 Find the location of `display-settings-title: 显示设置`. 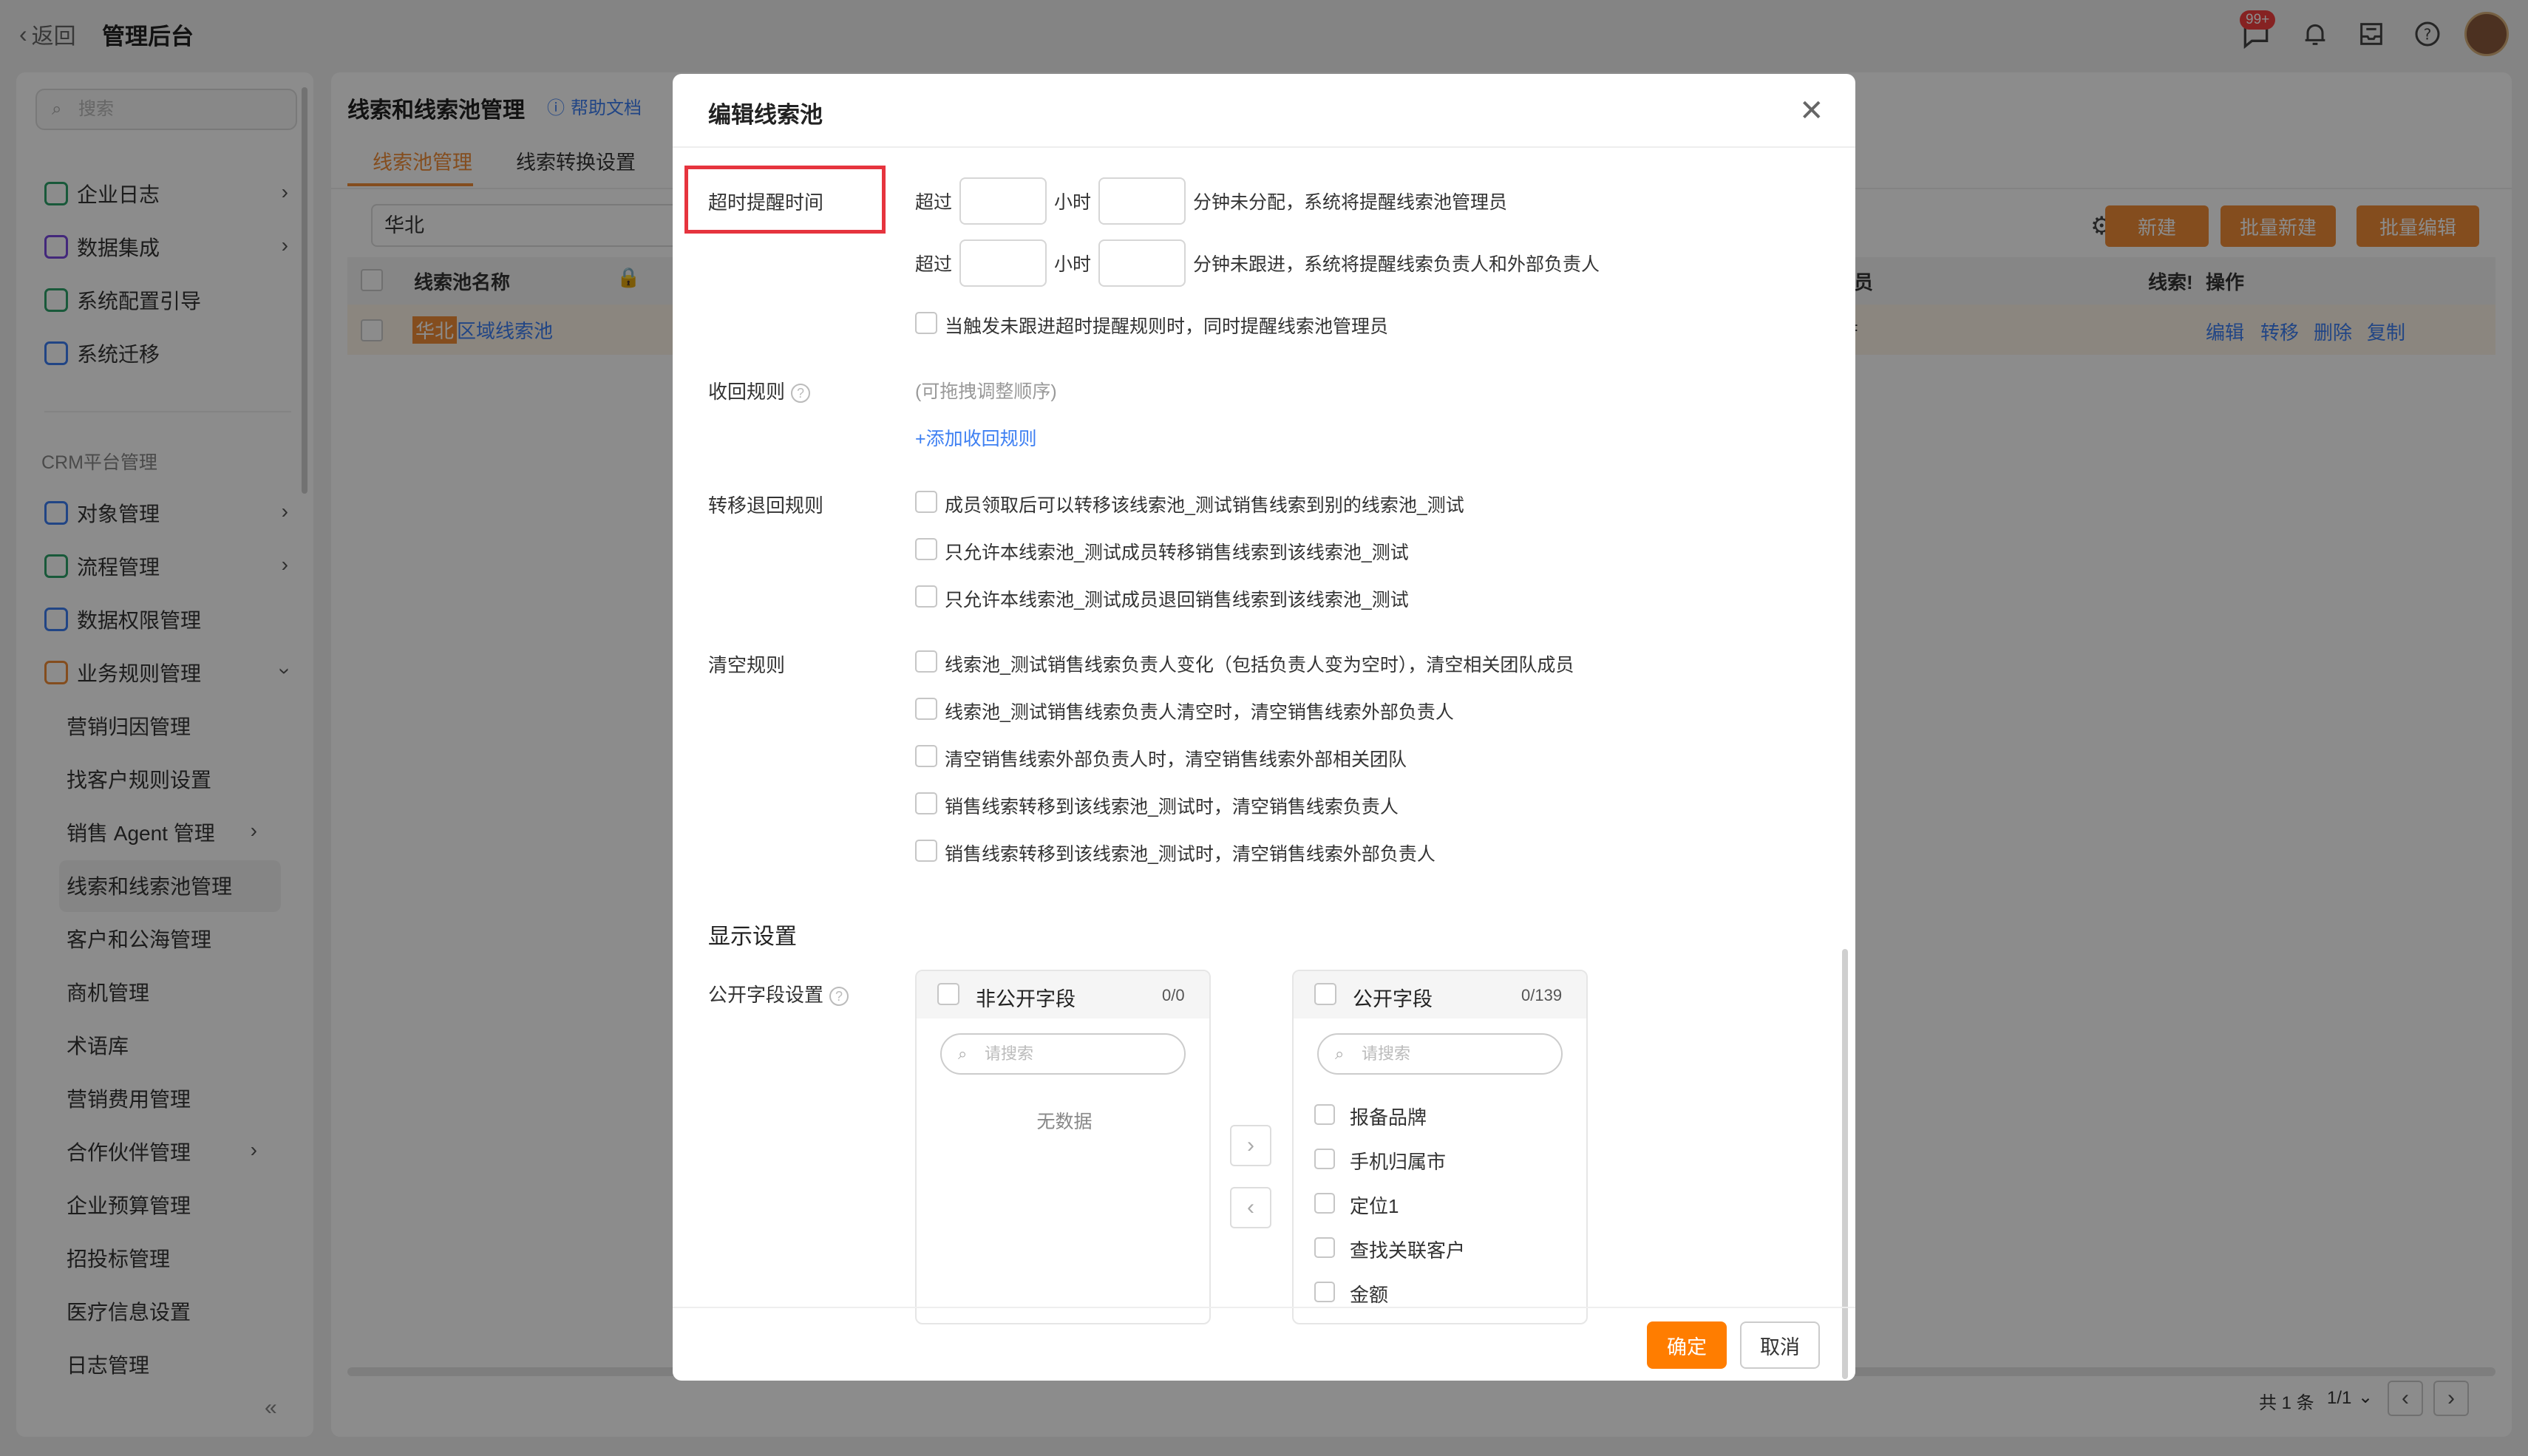

display-settings-title: 显示设置 is located at coordinates (753, 937).